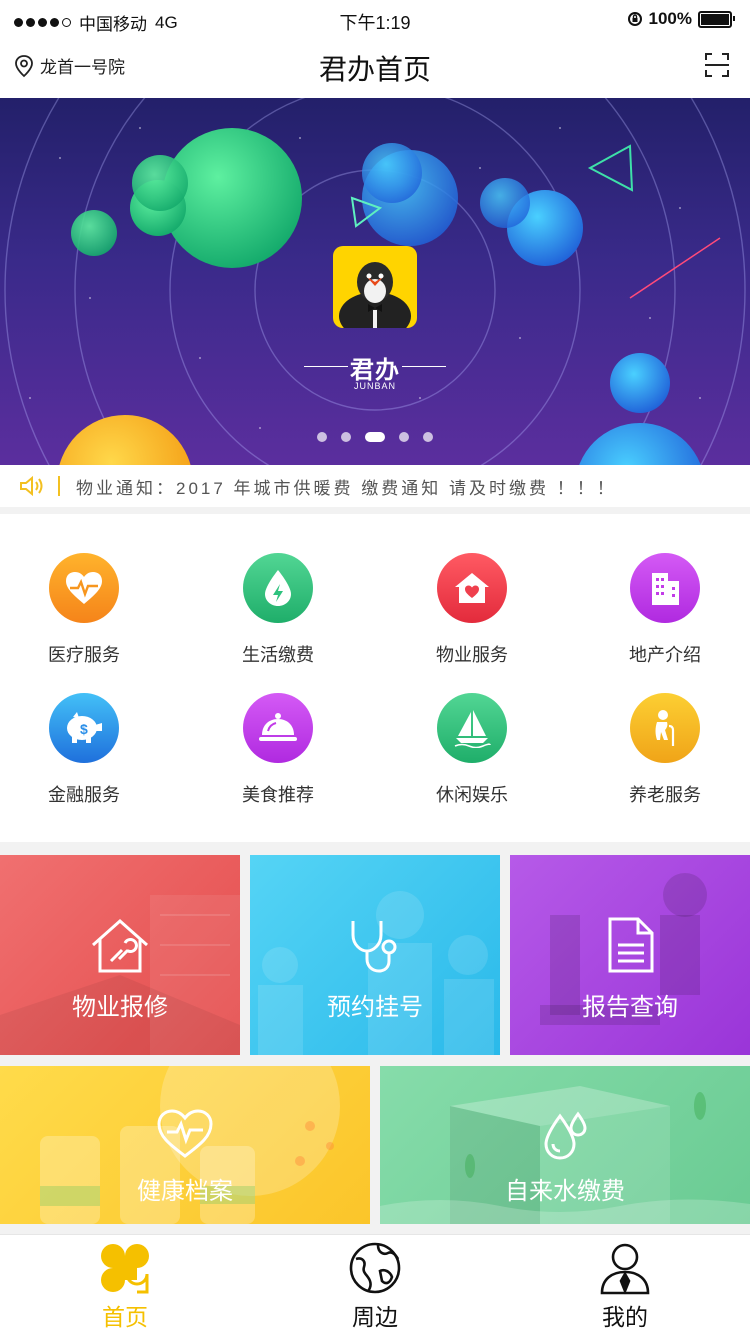 The height and width of the screenshot is (1335, 750). I want to click on document-icon, so click(631, 945).